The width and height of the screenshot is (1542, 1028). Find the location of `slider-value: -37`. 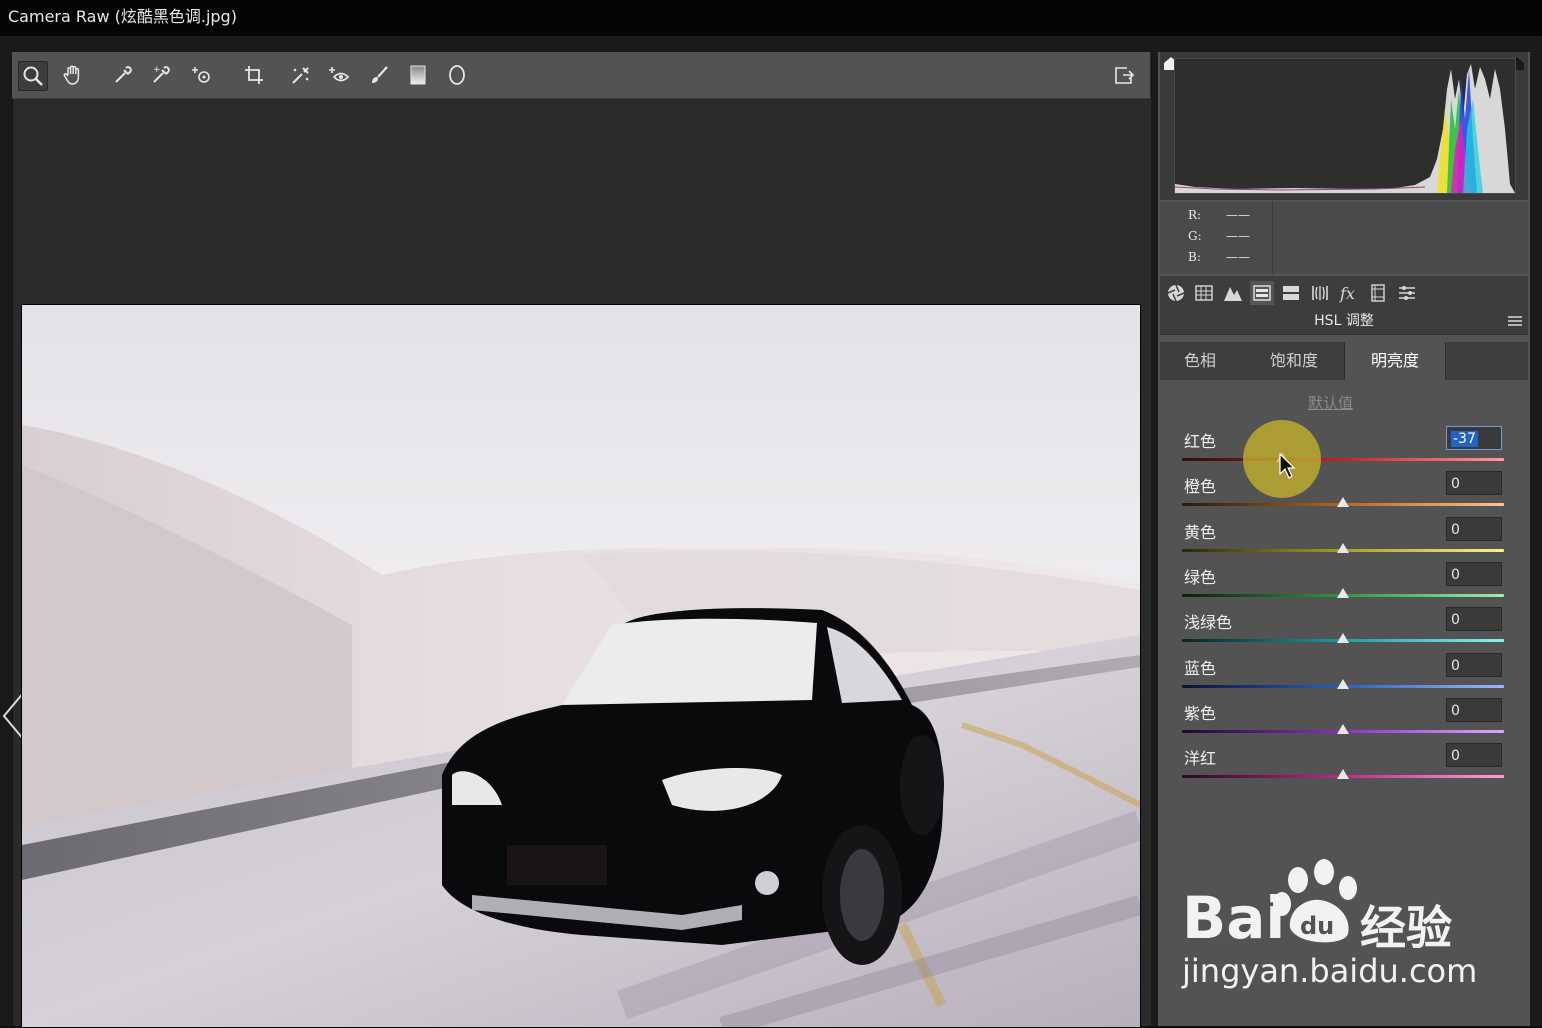

slider-value: -37 is located at coordinates (1464, 439).